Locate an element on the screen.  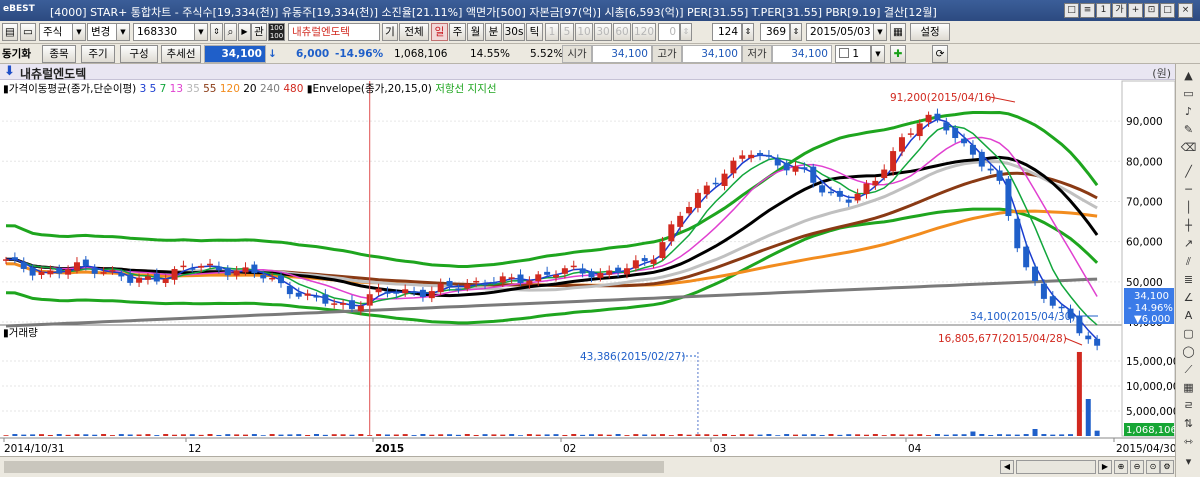
ellipse-icon: ◯ is located at coordinates (1188, 352).